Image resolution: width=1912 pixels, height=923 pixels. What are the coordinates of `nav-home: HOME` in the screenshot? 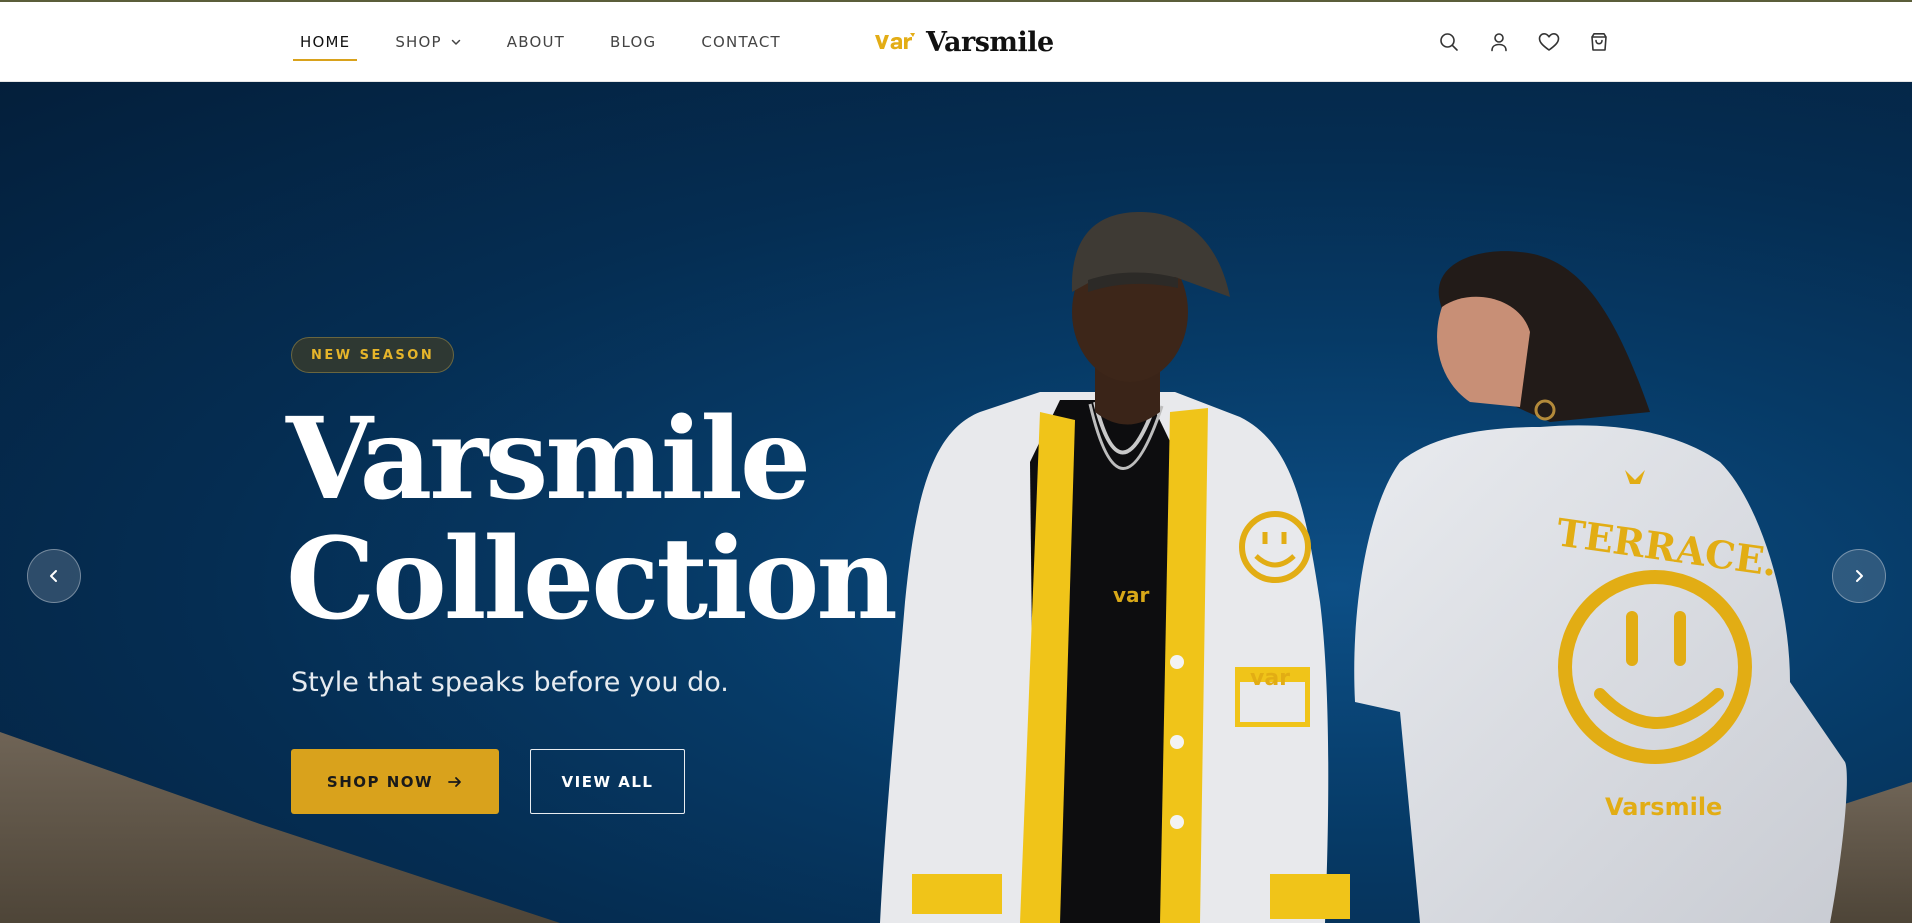 It's located at (325, 42).